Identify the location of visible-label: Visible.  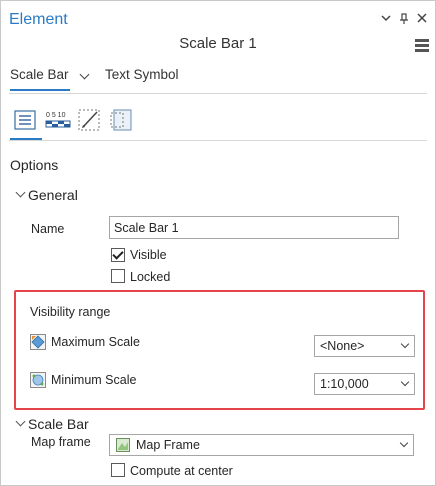
(148, 255).